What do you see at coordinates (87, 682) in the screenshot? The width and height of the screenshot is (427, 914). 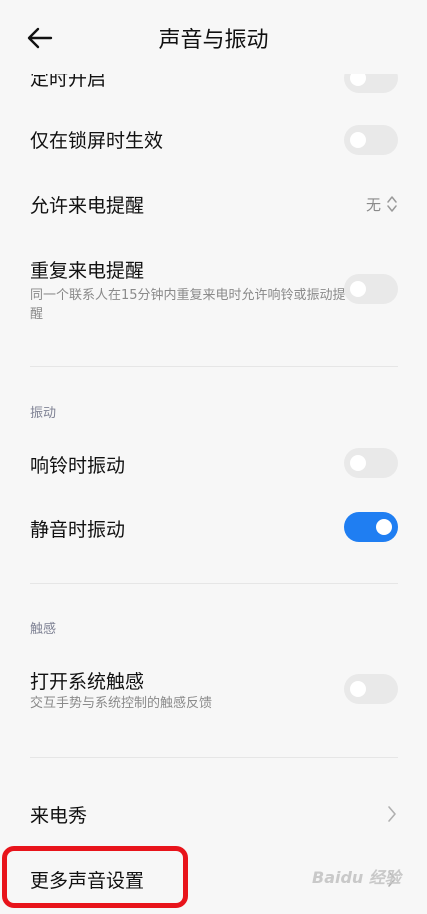 I see `haptics-label: 打开系统触感` at bounding box center [87, 682].